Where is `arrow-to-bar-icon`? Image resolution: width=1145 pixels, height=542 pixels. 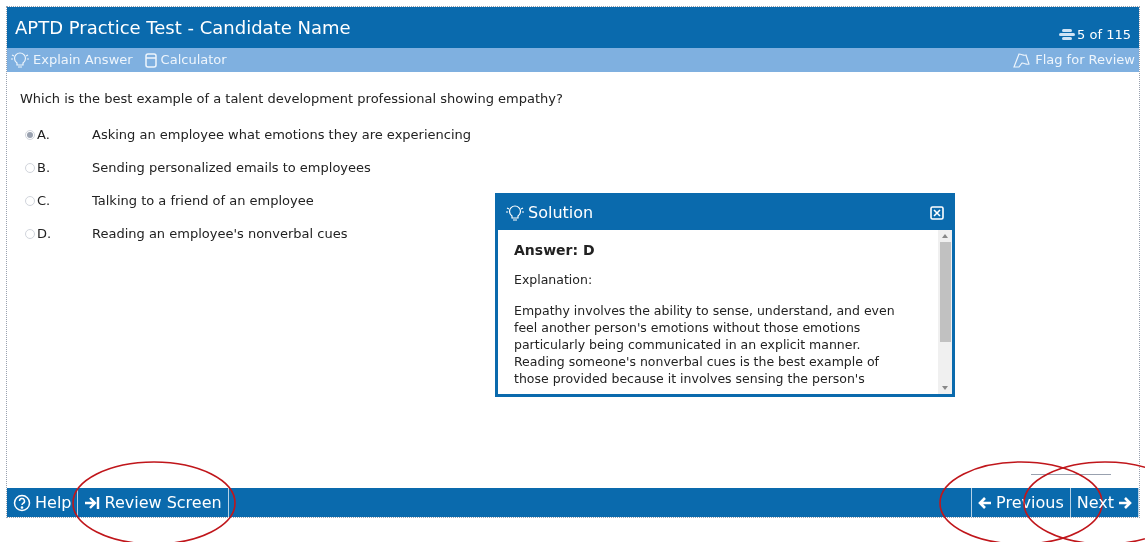 arrow-to-bar-icon is located at coordinates (92, 502).